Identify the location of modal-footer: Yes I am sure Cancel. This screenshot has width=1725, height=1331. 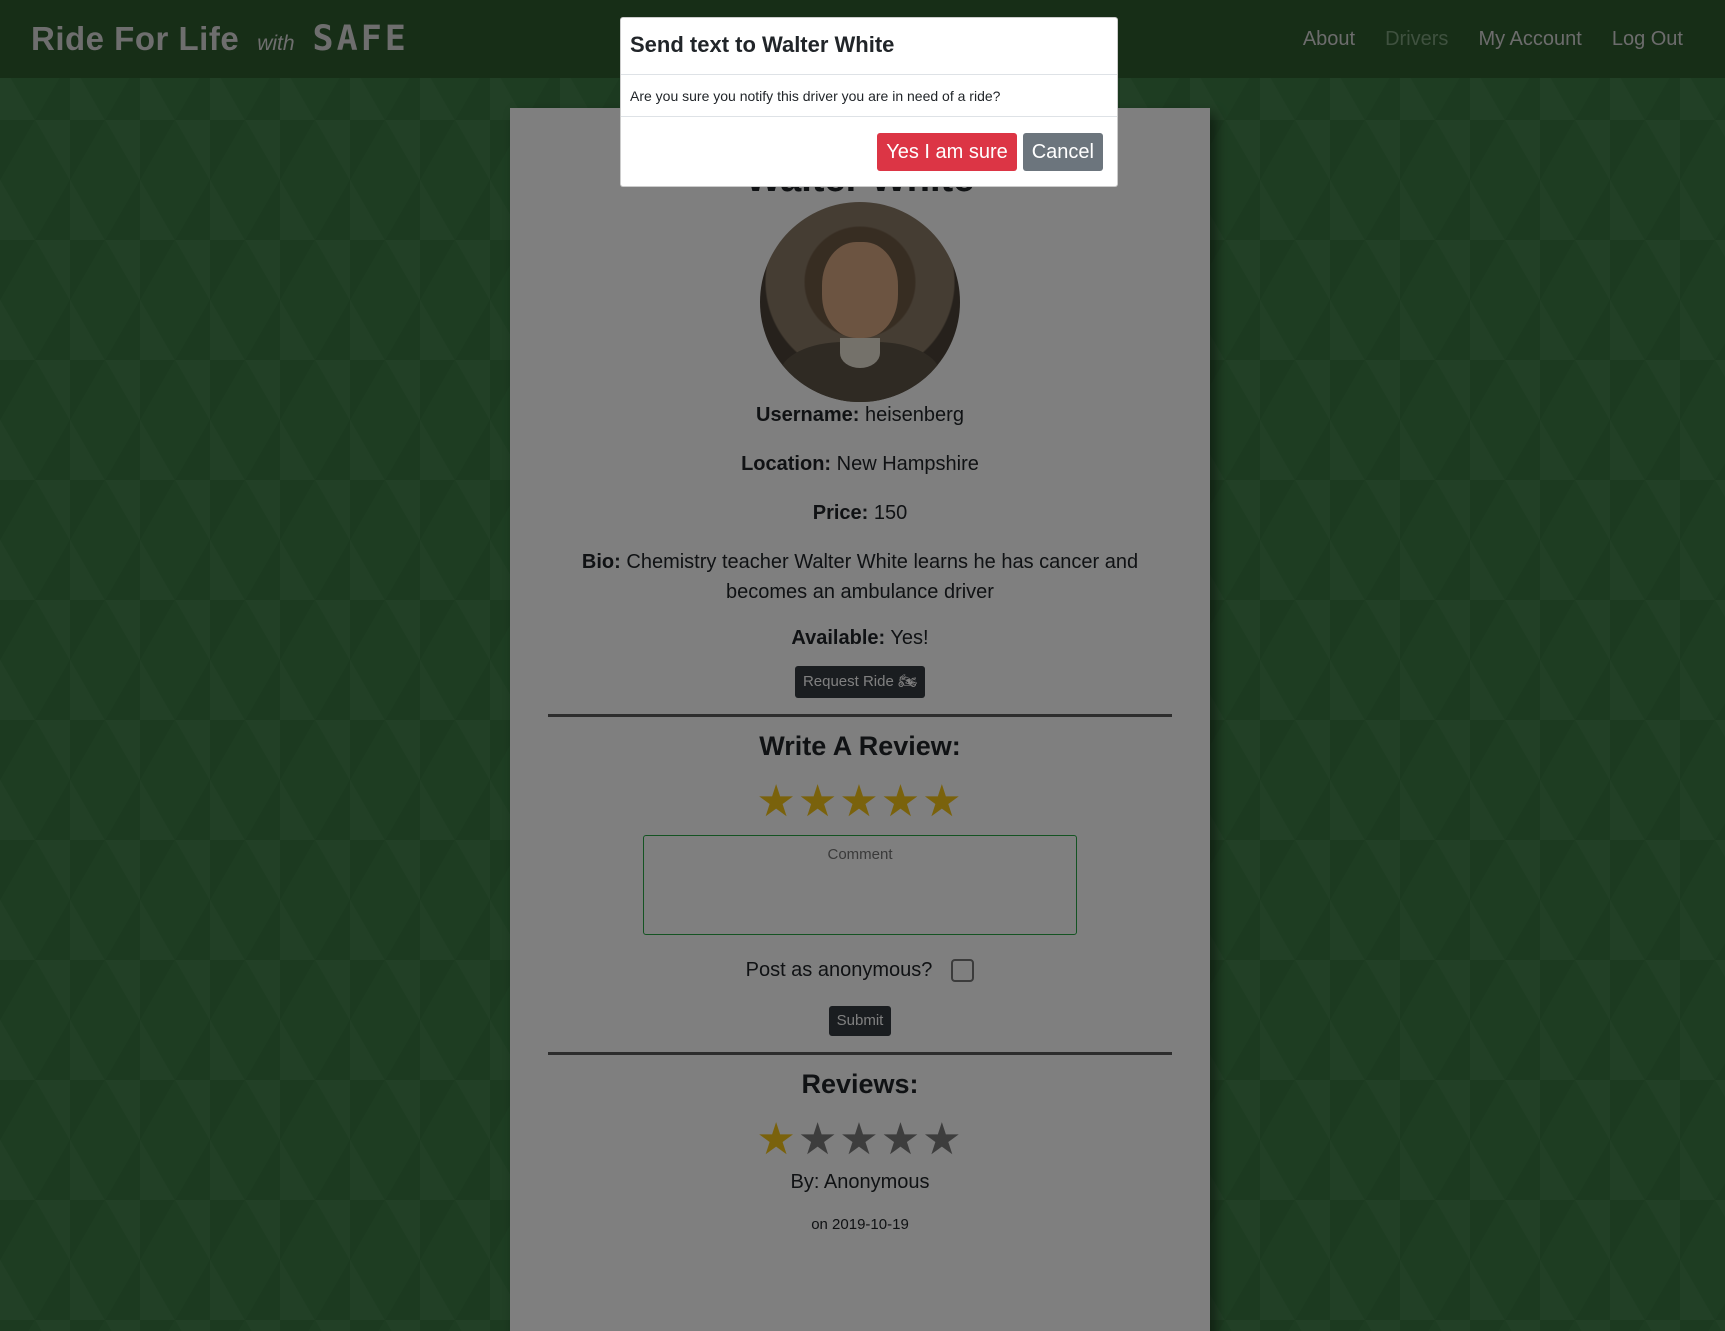
(869, 151).